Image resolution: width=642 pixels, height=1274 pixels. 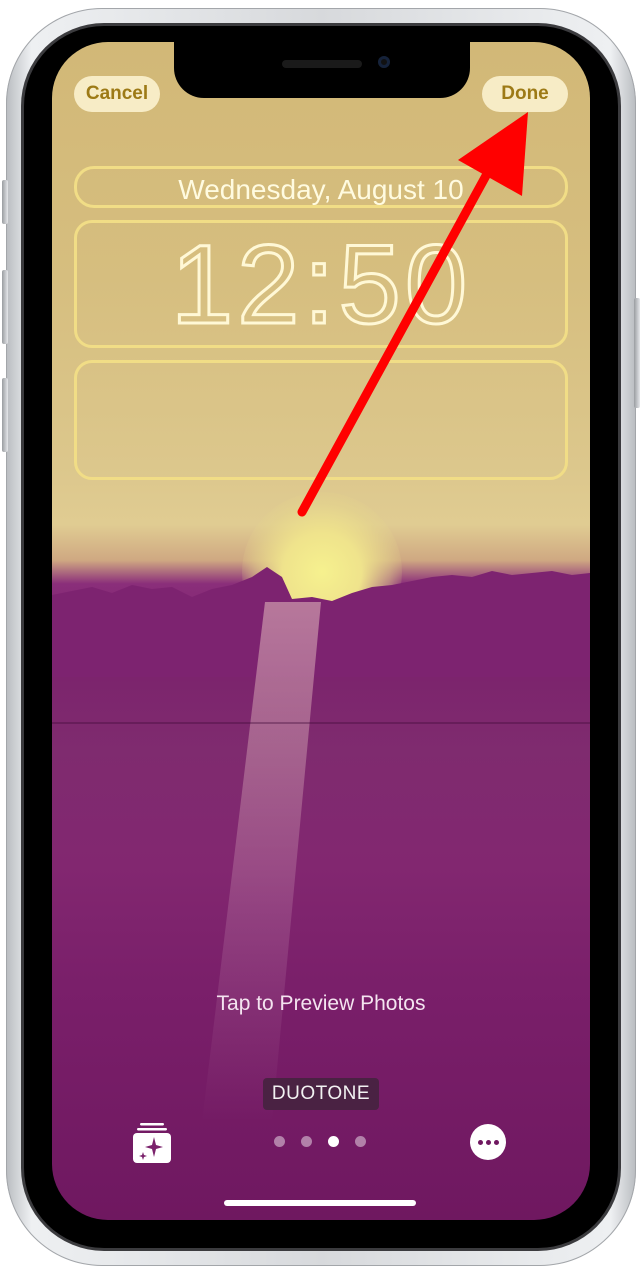 What do you see at coordinates (322, 70) in the screenshot?
I see `notch` at bounding box center [322, 70].